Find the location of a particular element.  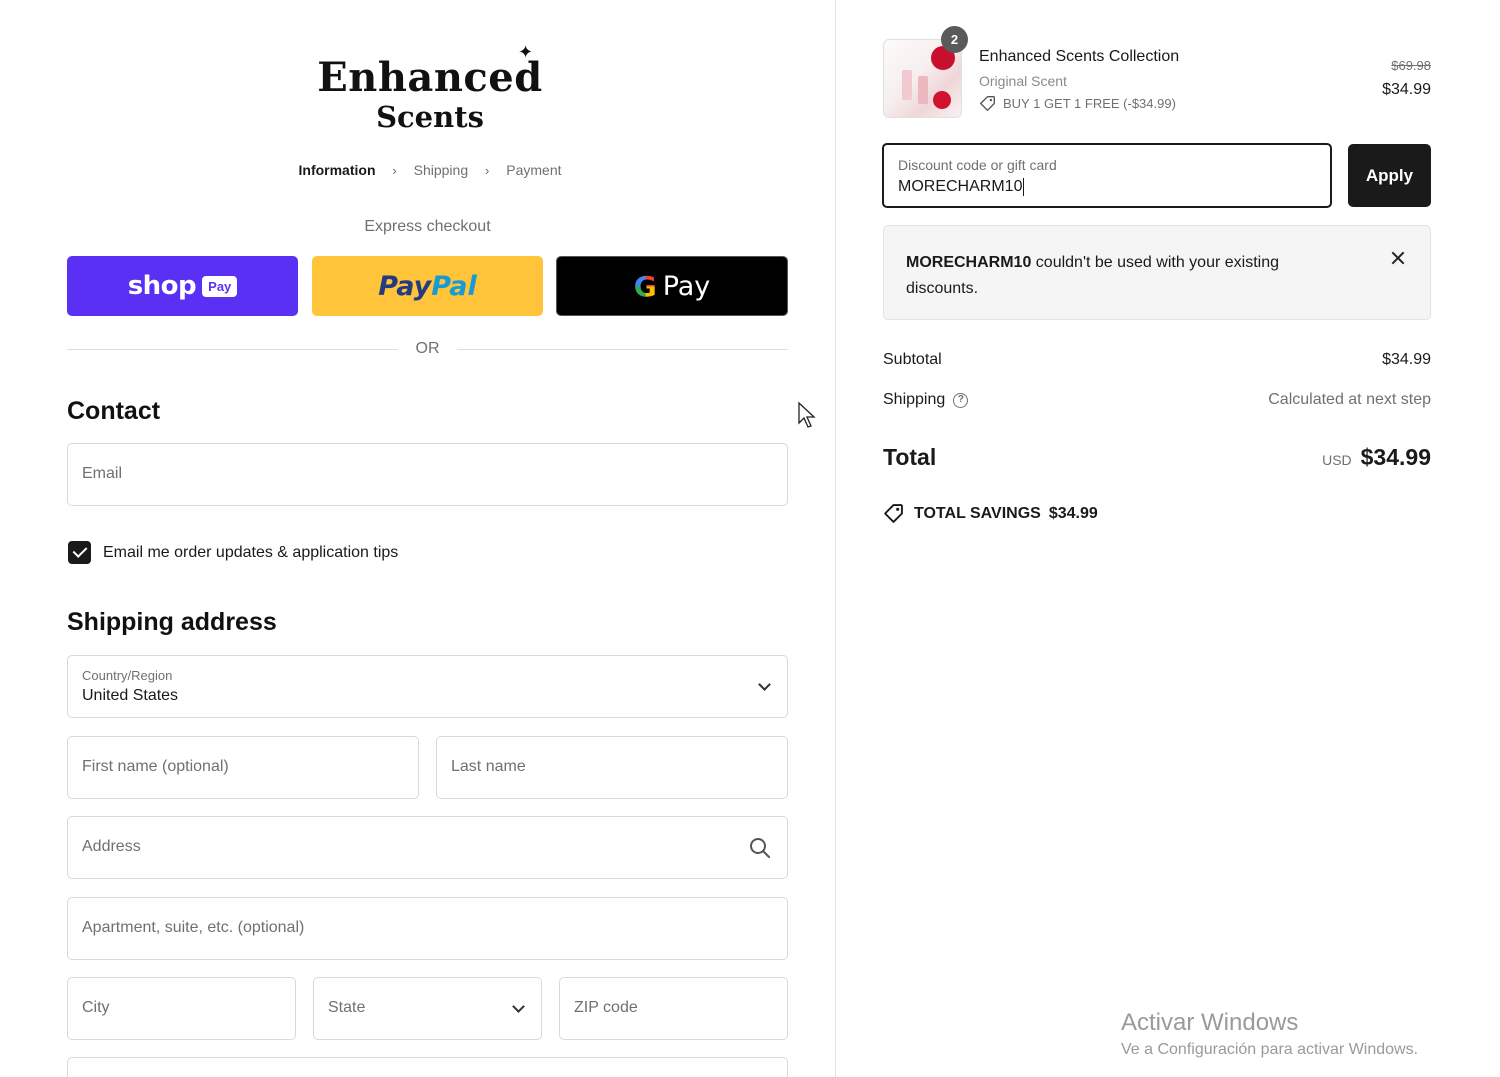

help-icon: ? is located at coordinates (961, 400).